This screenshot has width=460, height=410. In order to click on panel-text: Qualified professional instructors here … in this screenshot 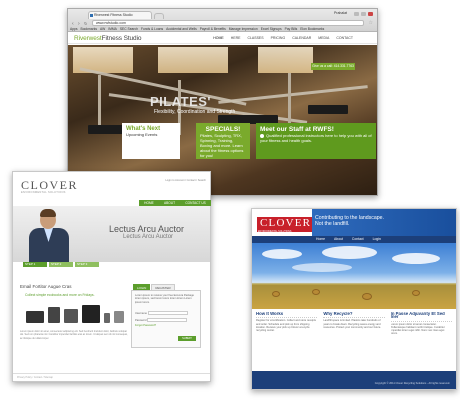, I will do `click(316, 138)`.